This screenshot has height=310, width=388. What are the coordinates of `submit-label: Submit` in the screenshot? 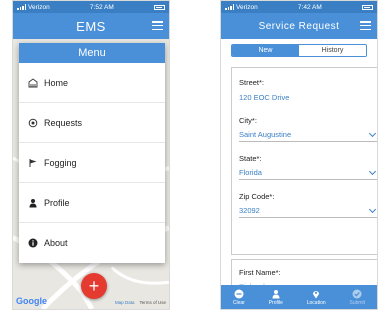 It's located at (357, 302).